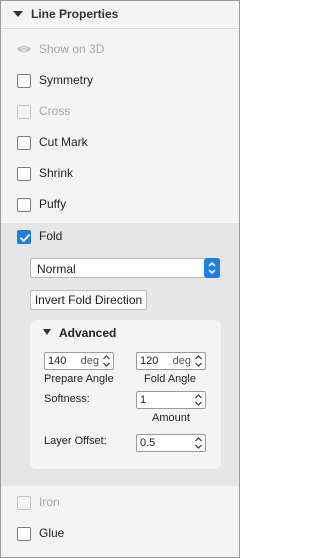  I want to click on advanced-collapse-triangle-icon, so click(47, 332).